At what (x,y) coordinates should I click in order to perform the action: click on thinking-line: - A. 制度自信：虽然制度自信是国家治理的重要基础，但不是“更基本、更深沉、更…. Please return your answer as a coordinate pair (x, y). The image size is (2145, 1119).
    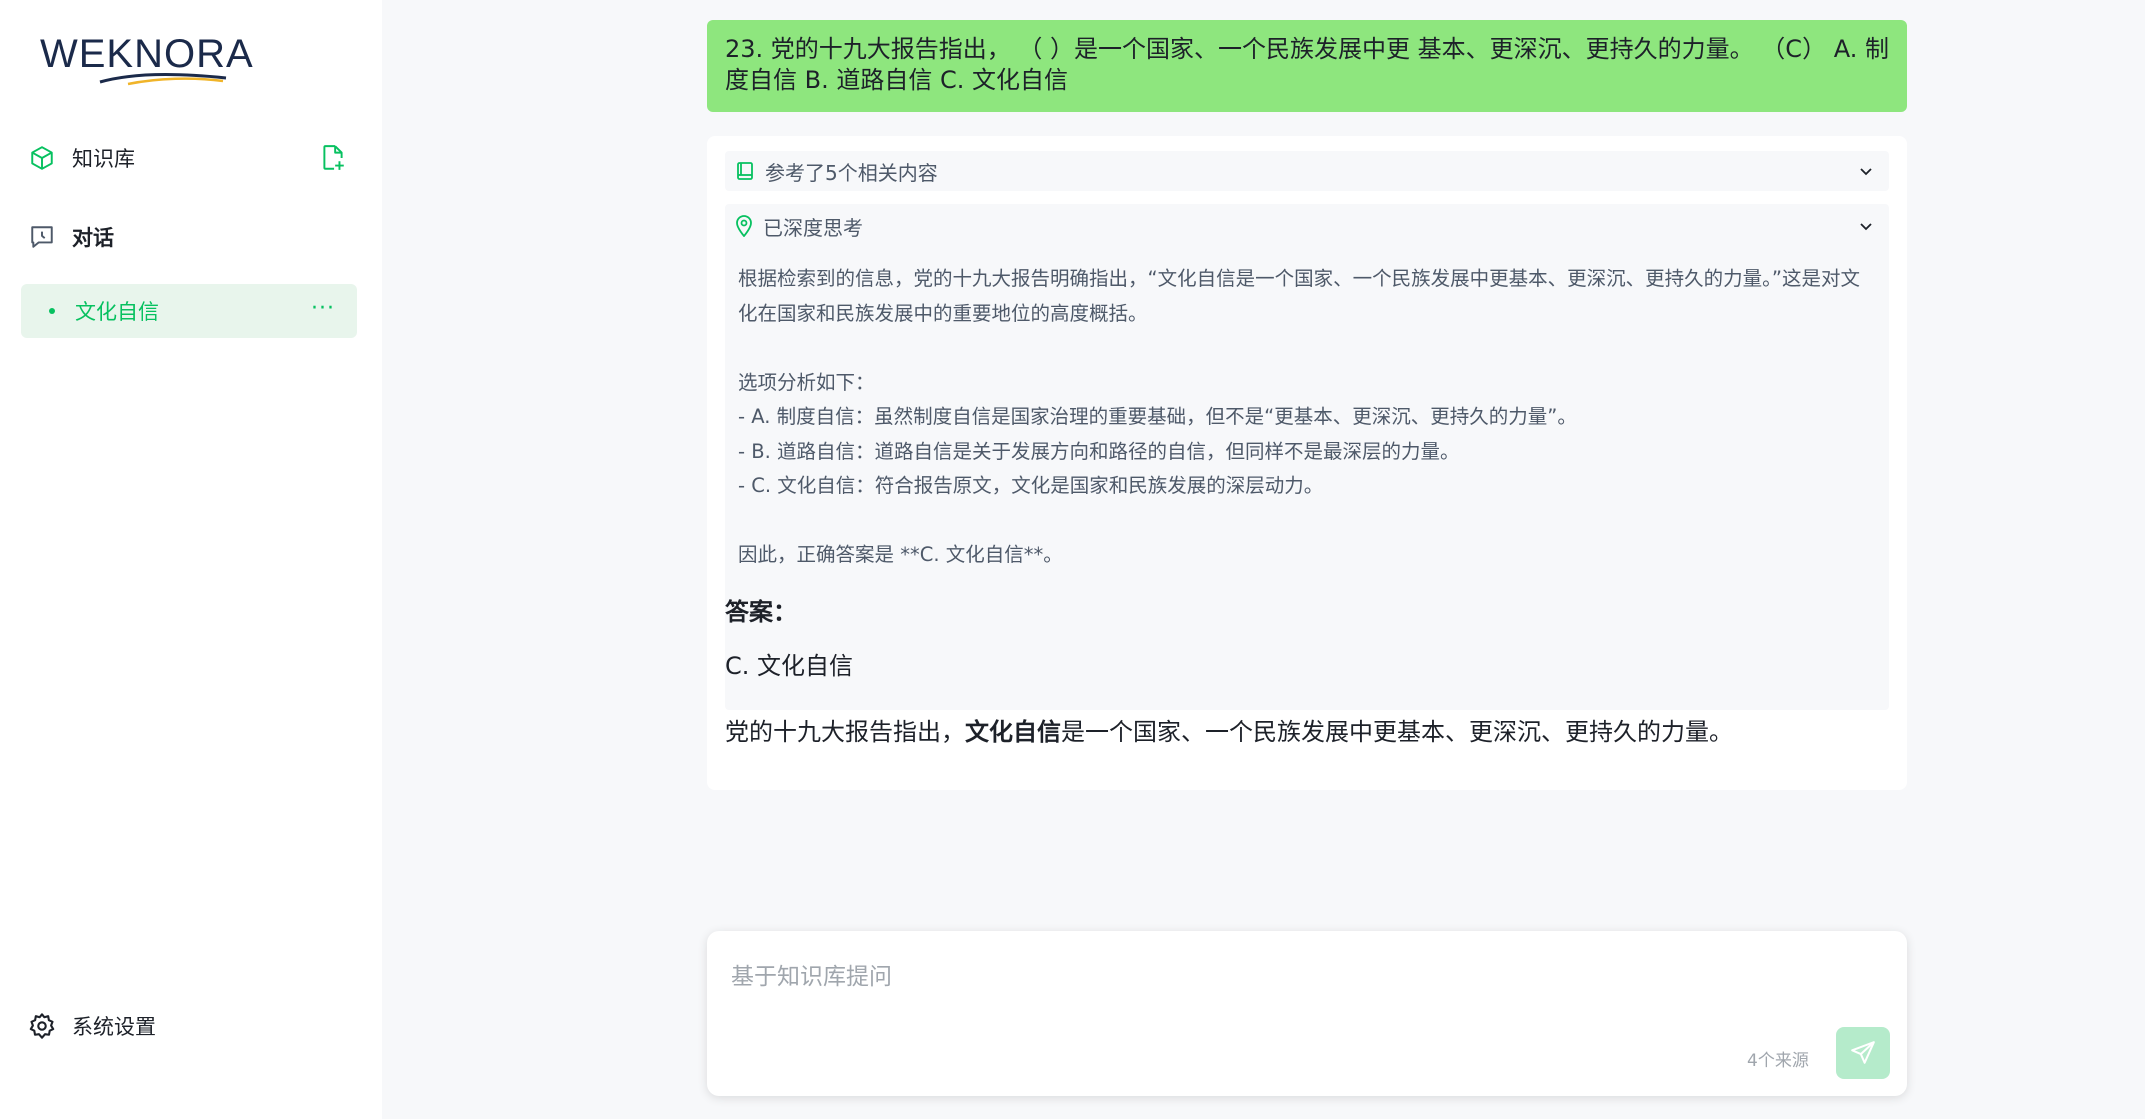
    Looking at the image, I should click on (1157, 416).